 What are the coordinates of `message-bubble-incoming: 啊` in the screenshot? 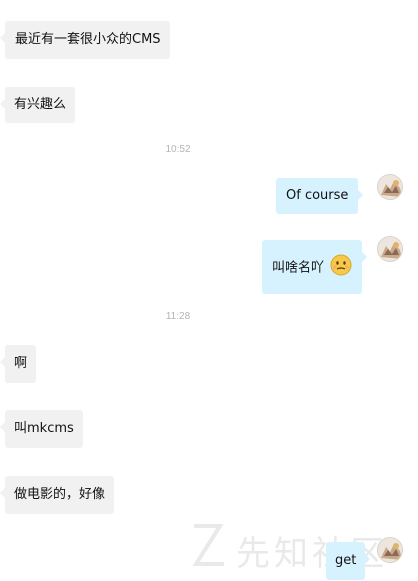 It's located at (18, 364).